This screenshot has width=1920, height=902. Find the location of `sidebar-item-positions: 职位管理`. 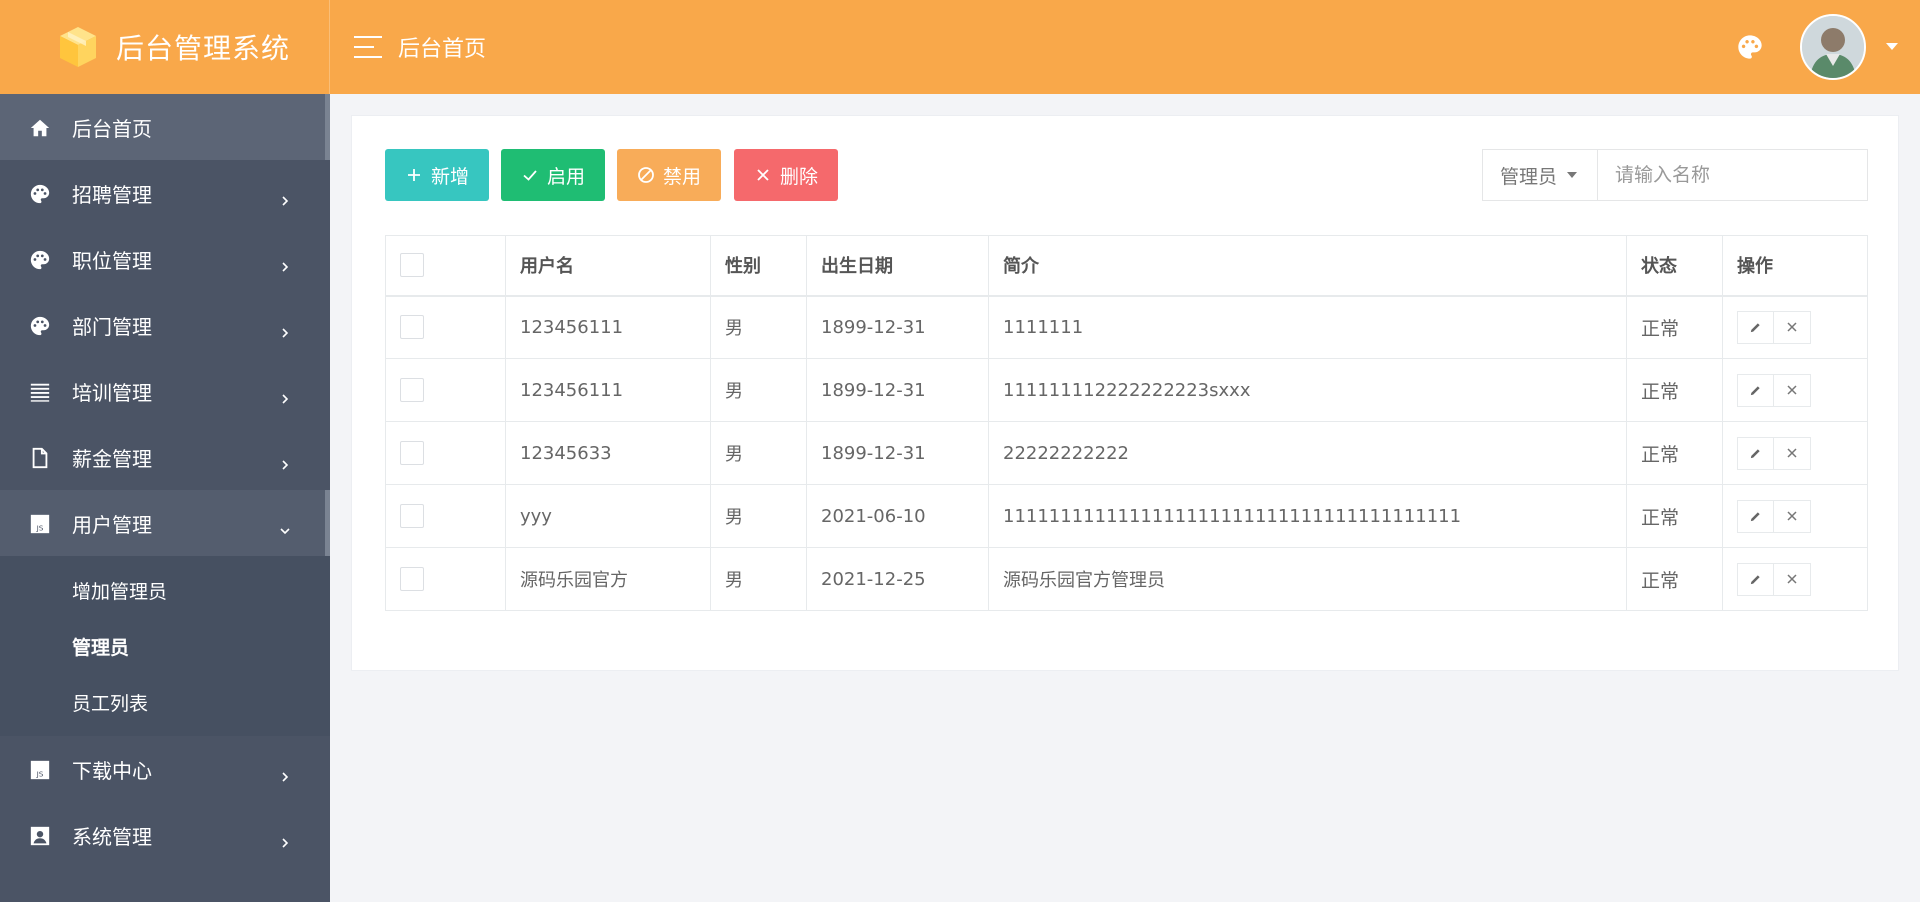

sidebar-item-positions: 职位管理 is located at coordinates (165, 259).